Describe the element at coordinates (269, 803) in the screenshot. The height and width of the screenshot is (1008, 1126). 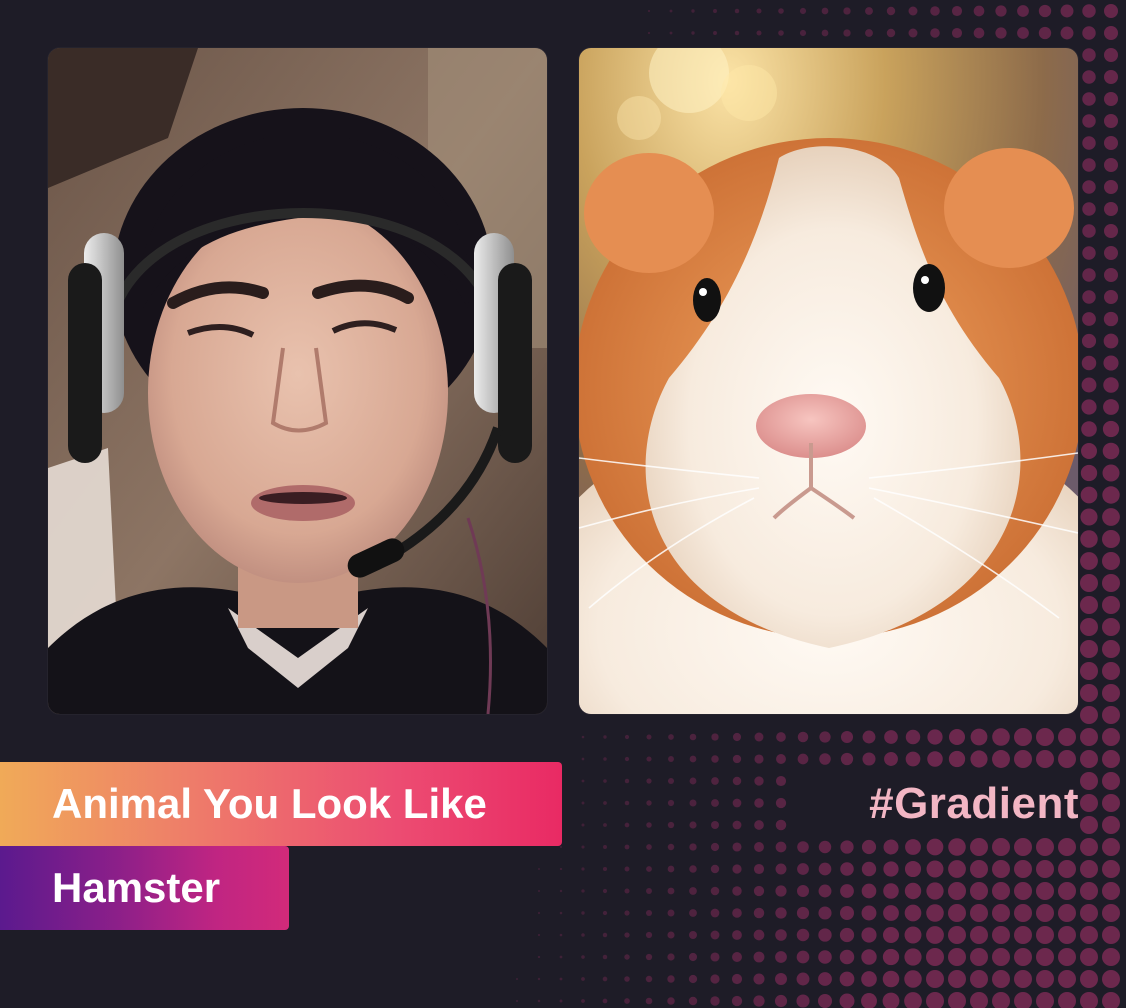
I see `feature-title-text: Animal You Look Like` at that location.